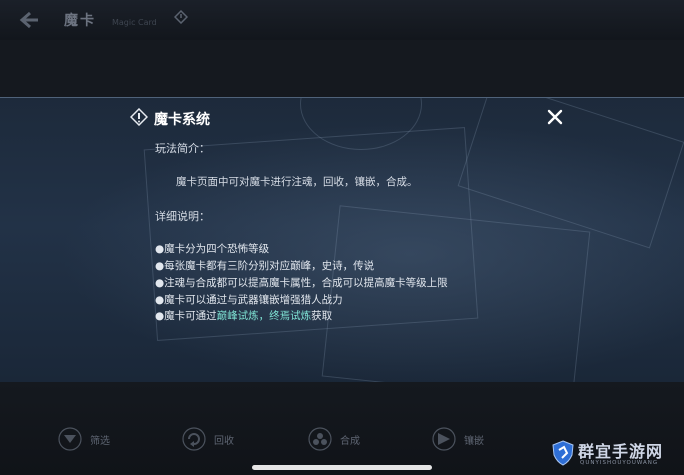  I want to click on background-dim, so click(342, 69).